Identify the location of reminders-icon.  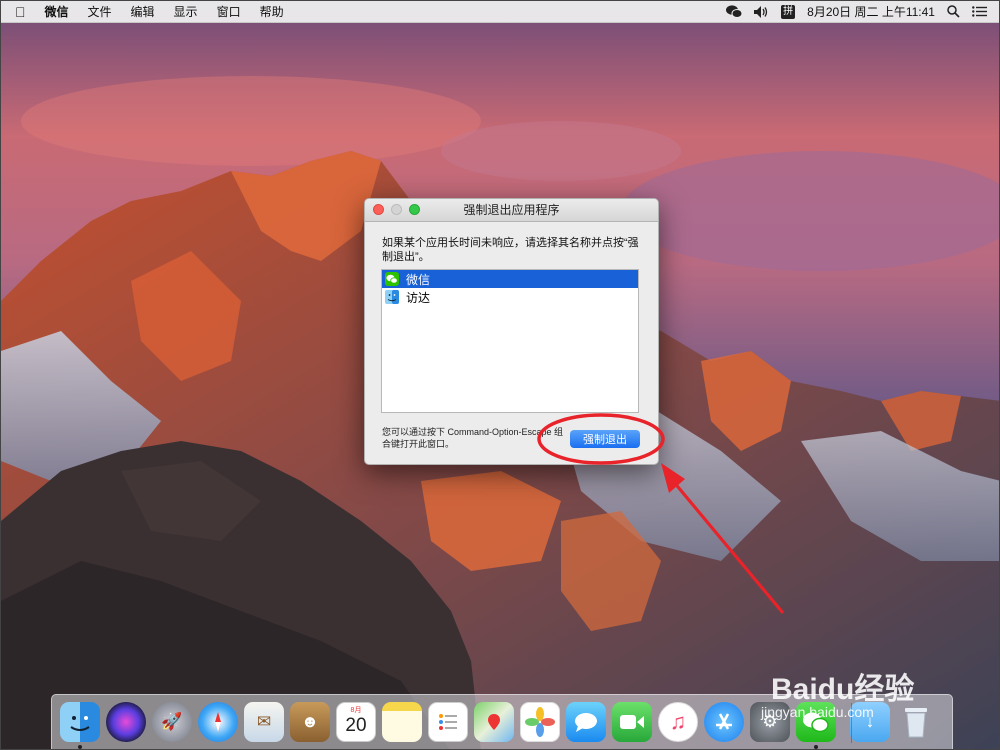
(448, 722).